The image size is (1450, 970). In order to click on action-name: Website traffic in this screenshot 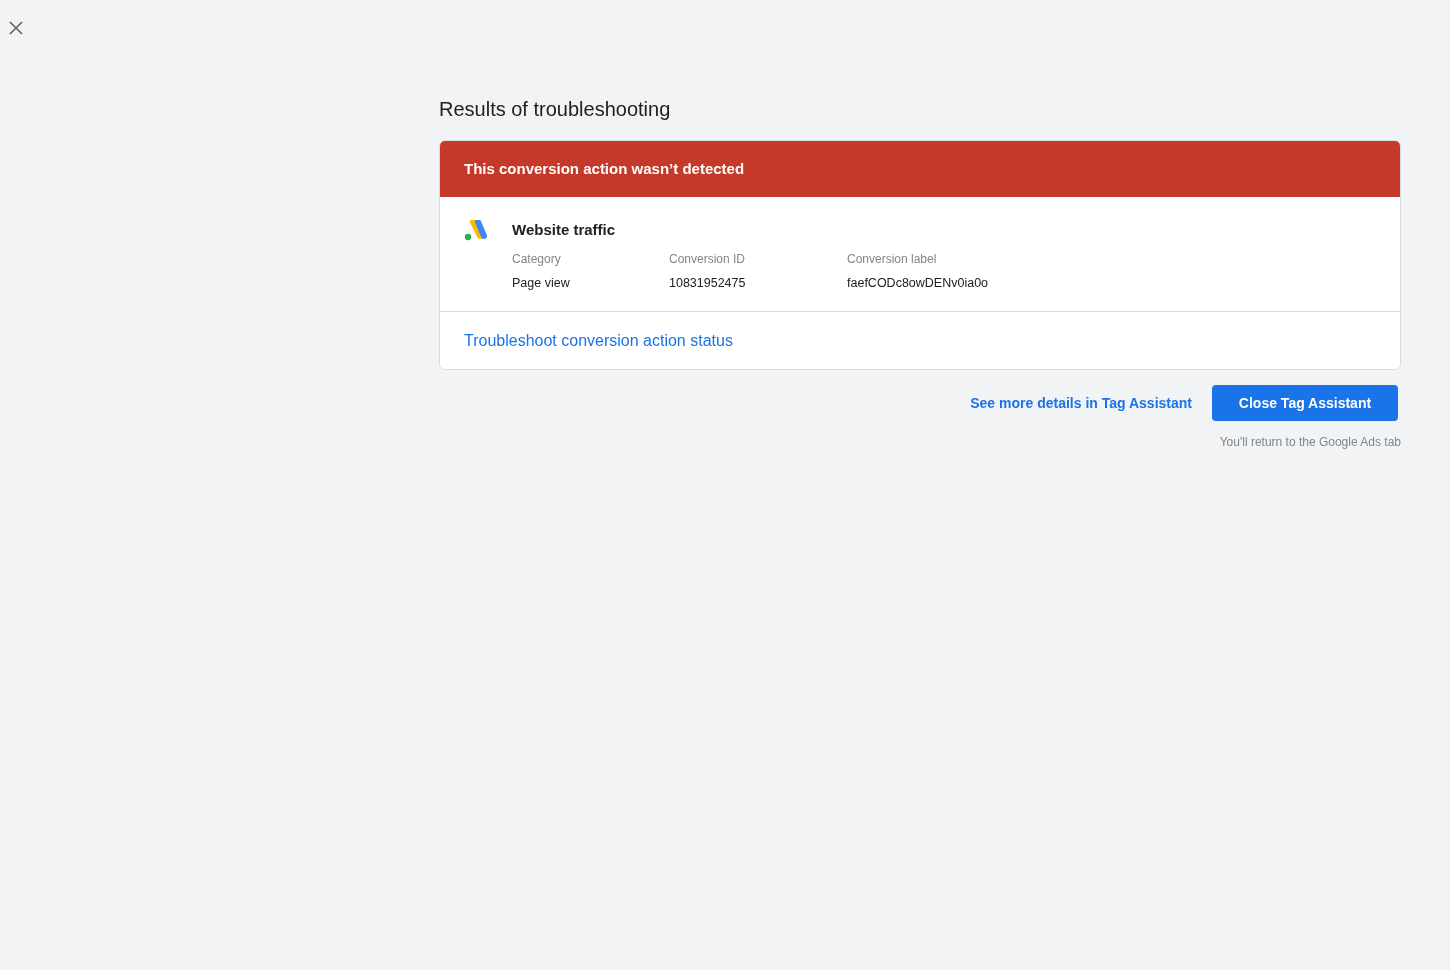, I will do `click(564, 230)`.